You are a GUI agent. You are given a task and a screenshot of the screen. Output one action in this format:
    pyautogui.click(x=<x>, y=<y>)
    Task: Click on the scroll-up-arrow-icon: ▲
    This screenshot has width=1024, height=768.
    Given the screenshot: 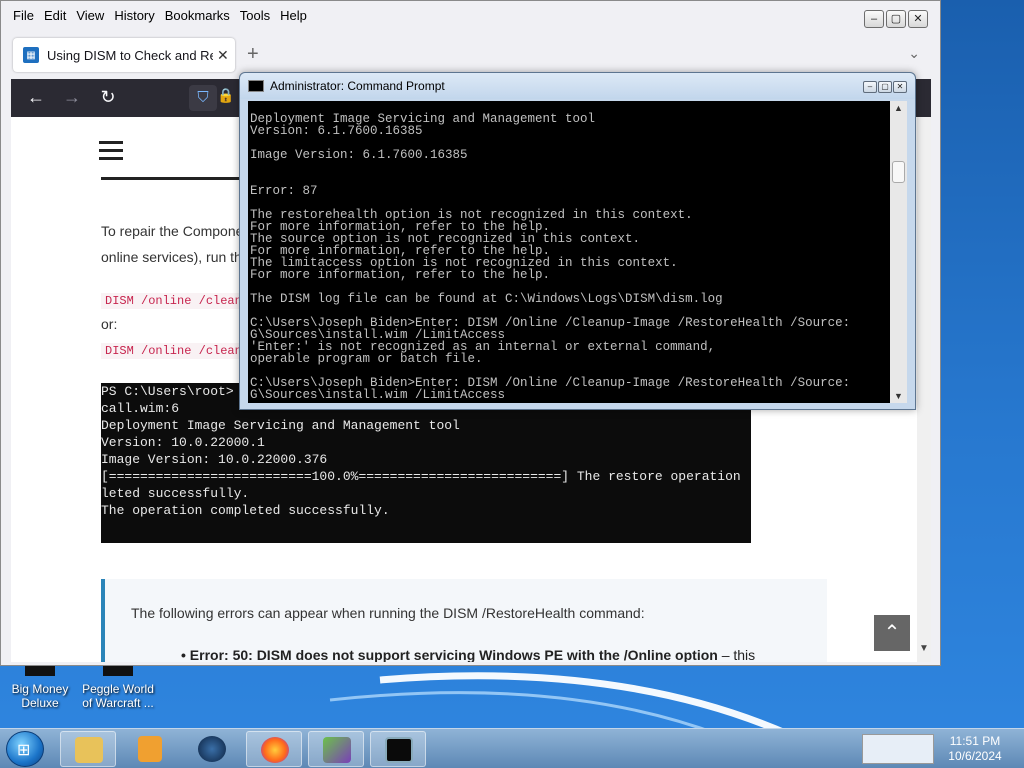 What is the action you would take?
    pyautogui.click(x=898, y=108)
    